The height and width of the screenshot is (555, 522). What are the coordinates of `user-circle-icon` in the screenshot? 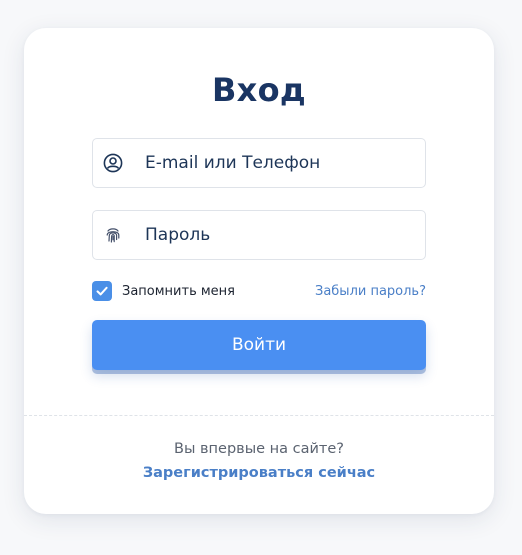 It's located at (113, 163).